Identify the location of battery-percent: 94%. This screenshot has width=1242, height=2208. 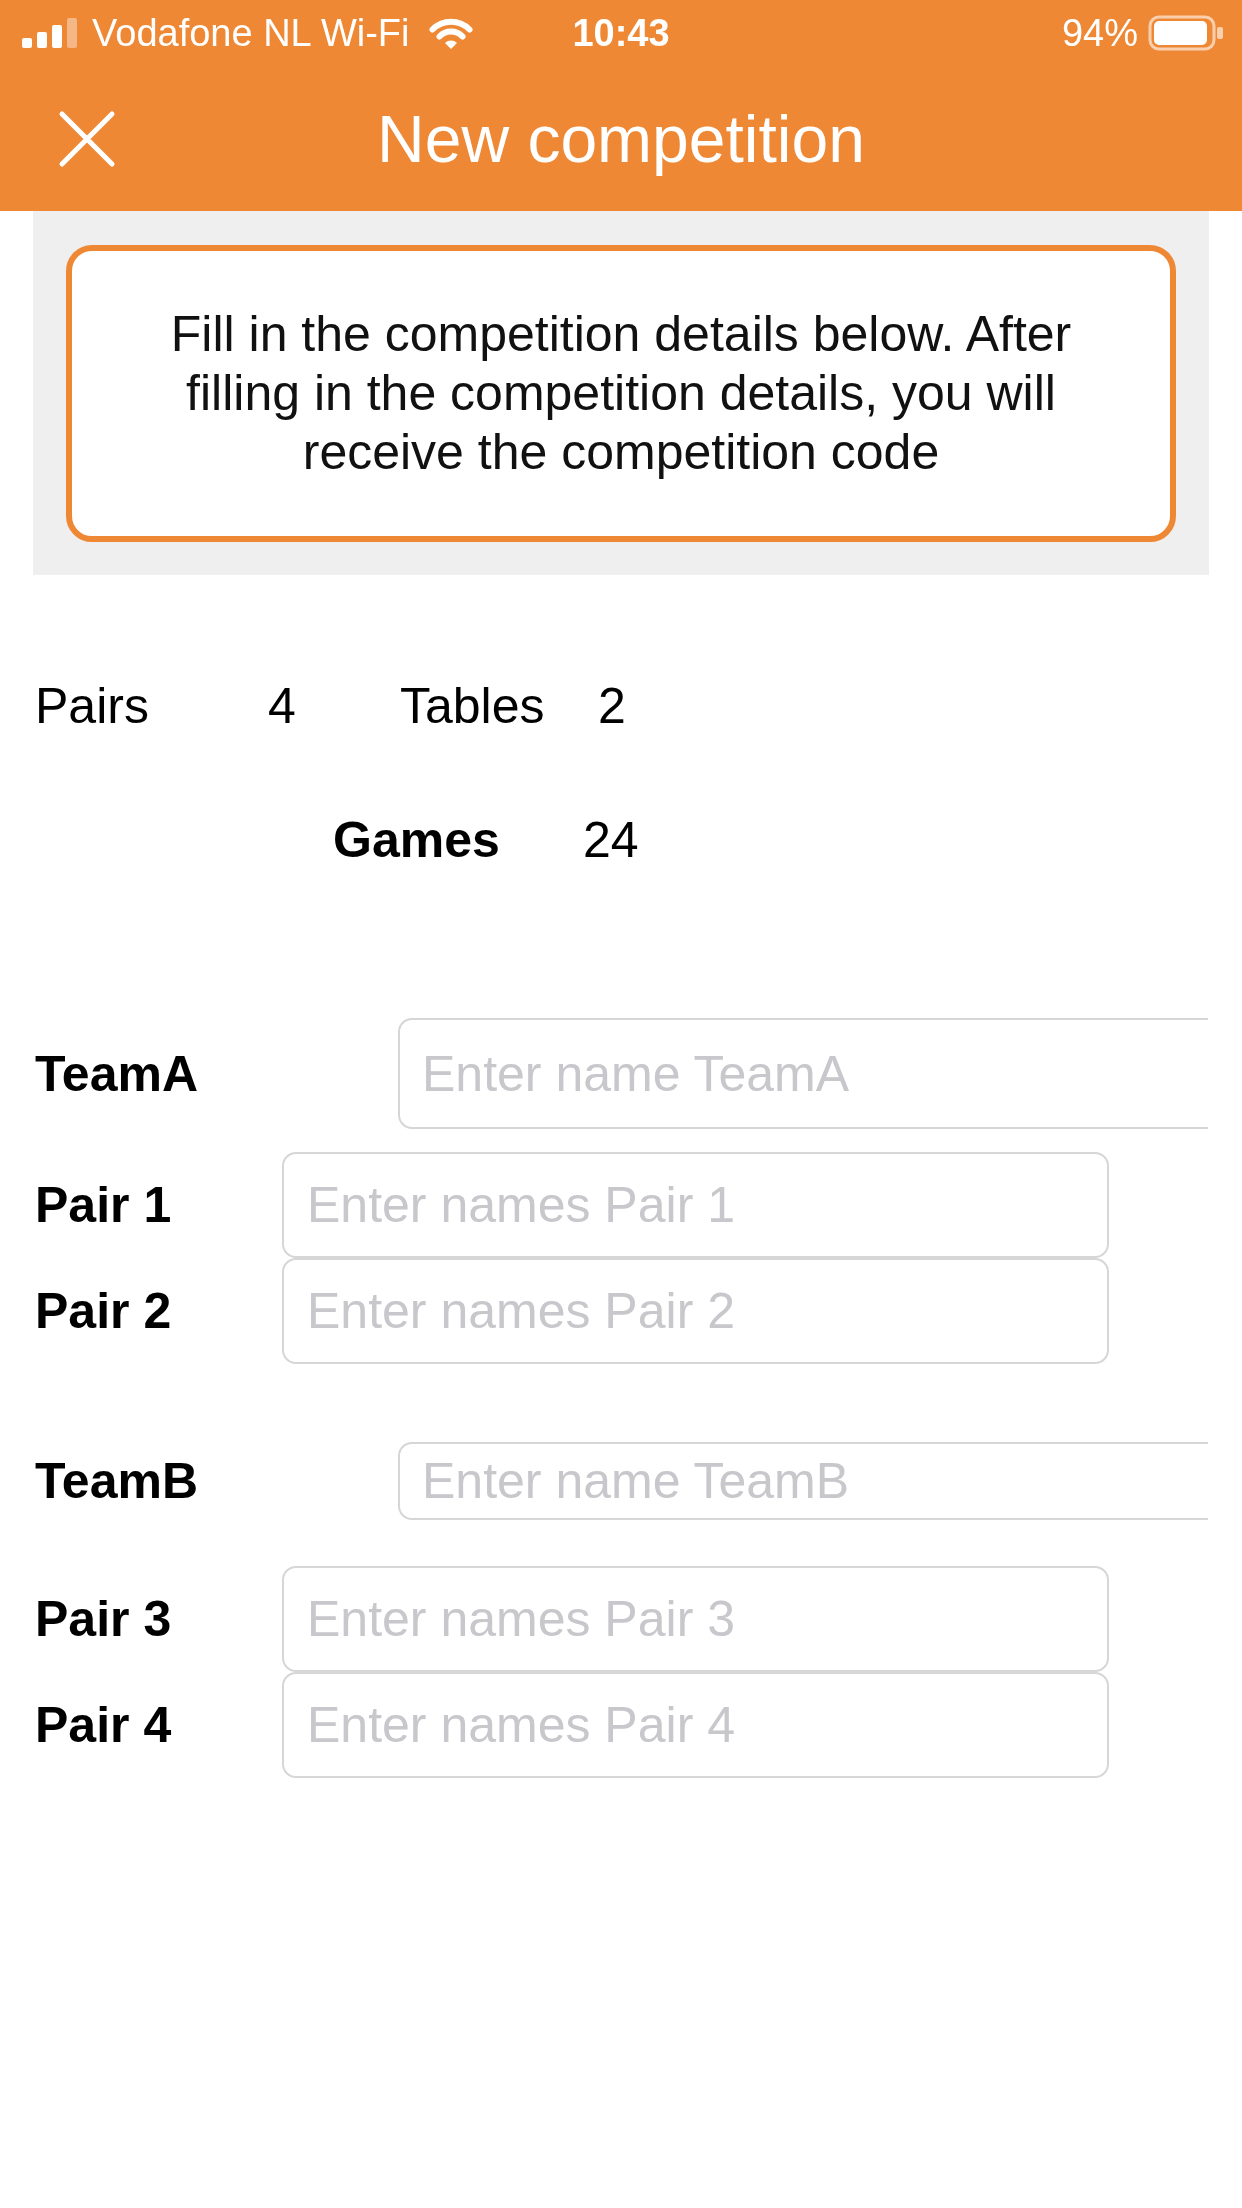
(1099, 33).